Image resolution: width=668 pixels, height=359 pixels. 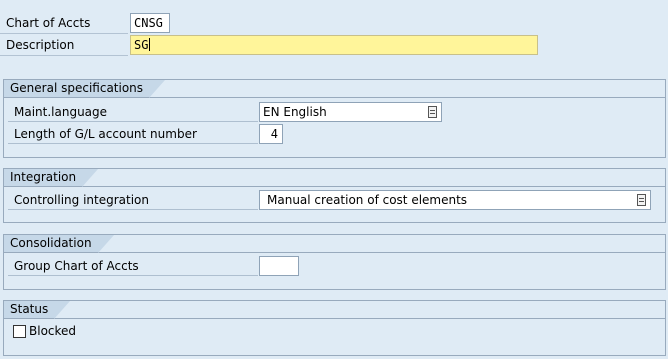 What do you see at coordinates (271, 134) in the screenshot?
I see `gl-length-field: 4` at bounding box center [271, 134].